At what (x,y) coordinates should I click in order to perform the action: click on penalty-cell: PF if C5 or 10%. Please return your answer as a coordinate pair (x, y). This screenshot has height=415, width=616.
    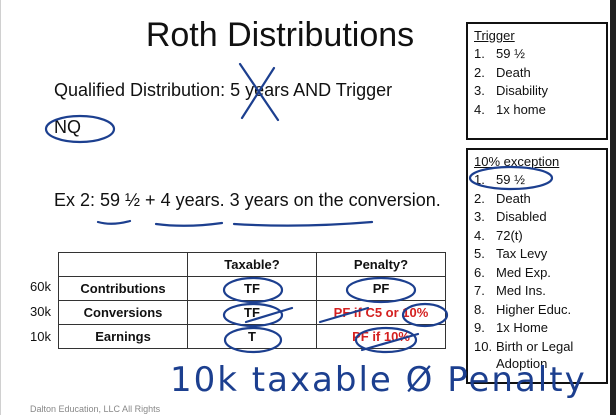
    Looking at the image, I should click on (381, 312).